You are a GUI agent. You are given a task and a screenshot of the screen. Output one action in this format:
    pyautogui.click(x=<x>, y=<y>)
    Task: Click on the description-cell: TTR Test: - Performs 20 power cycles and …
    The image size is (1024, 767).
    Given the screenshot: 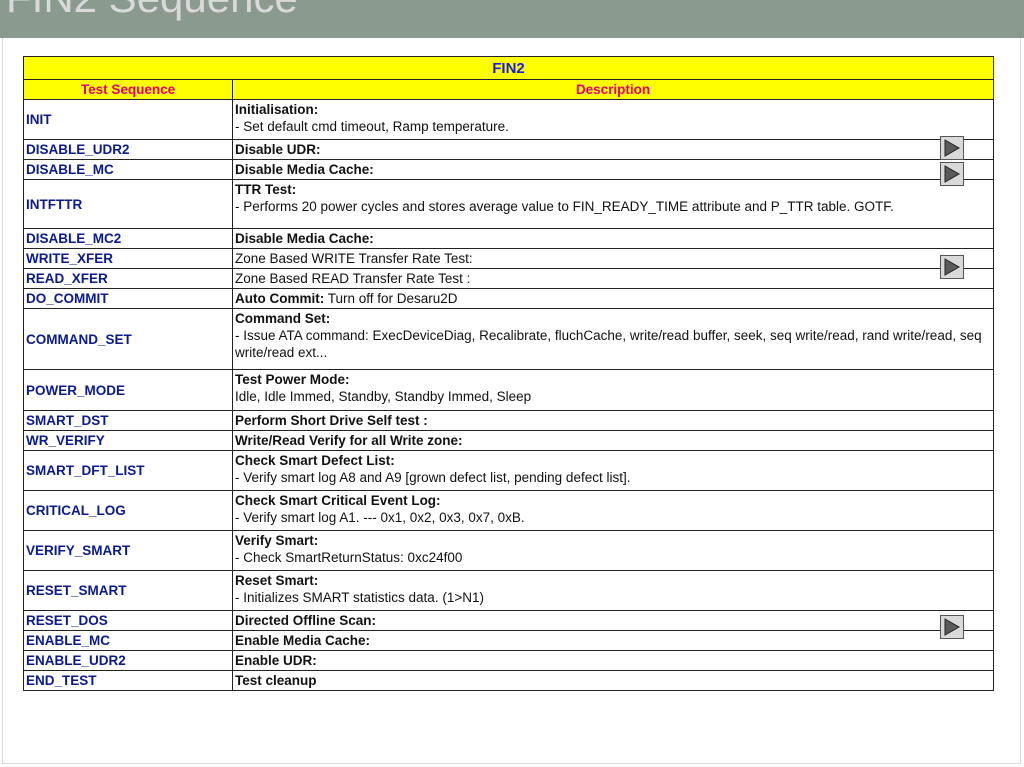 What is the action you would take?
    pyautogui.click(x=613, y=204)
    